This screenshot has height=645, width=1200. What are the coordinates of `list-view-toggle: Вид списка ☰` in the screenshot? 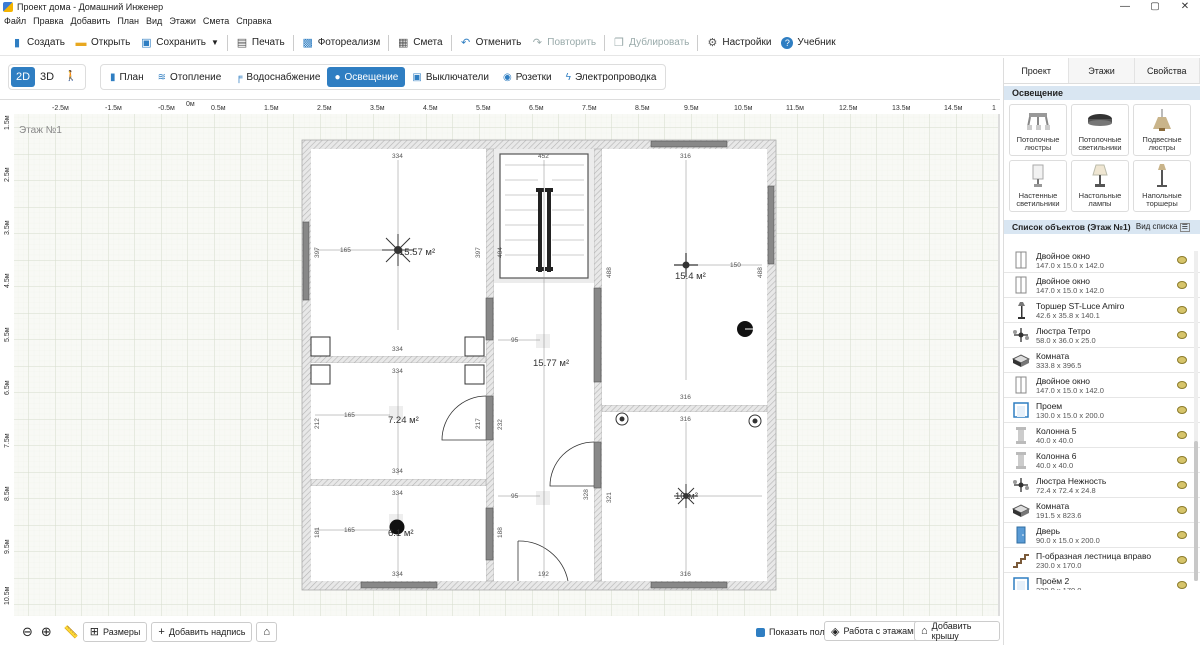 It's located at (1163, 227).